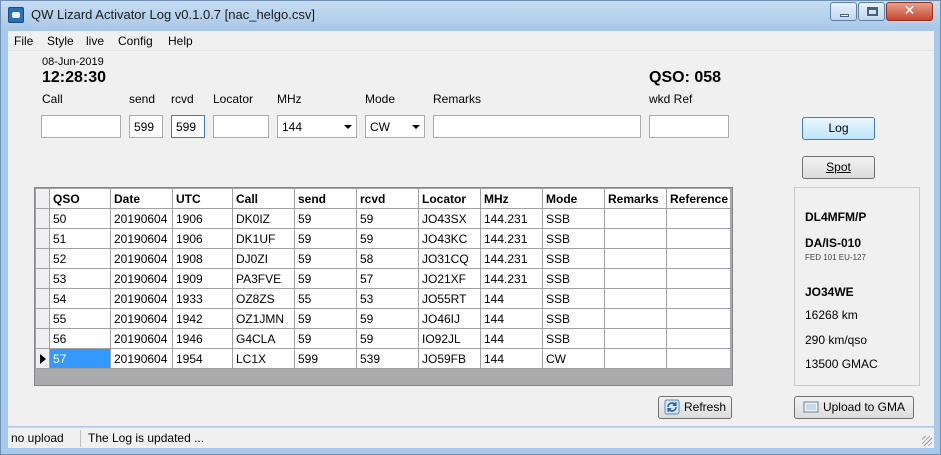 The height and width of the screenshot is (455, 941). I want to click on table-row: 54 20190604 1933 OZ8ZS 55 53 JO55RT 144 SSB, so click(383, 298).